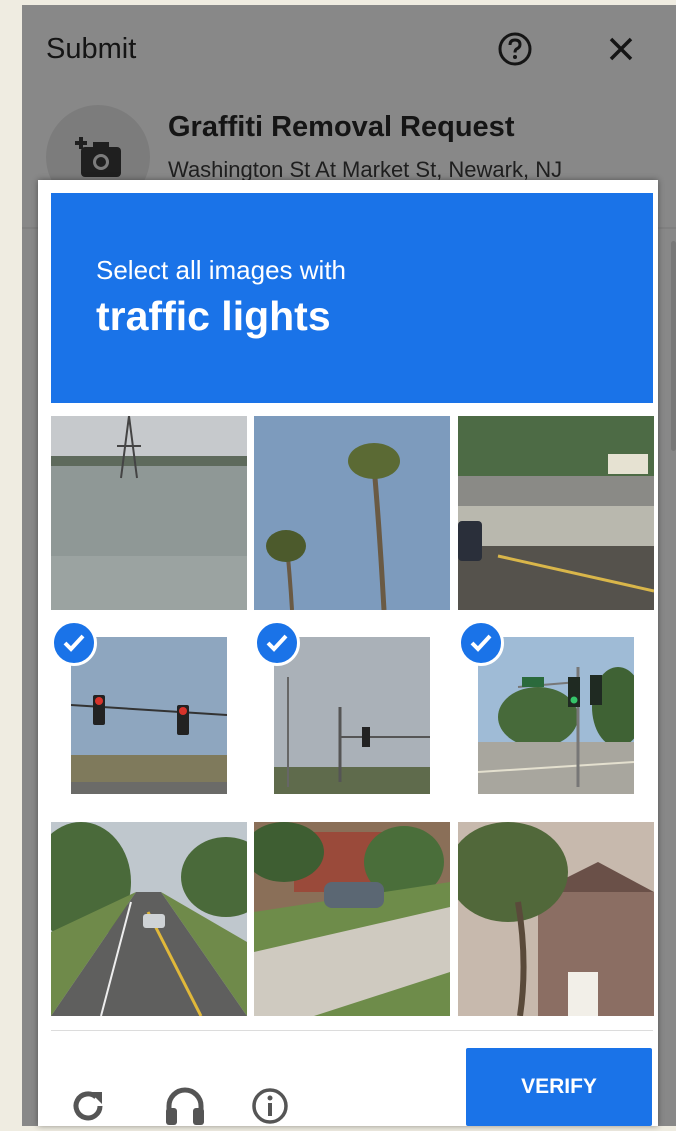 The height and width of the screenshot is (1131, 676). I want to click on reload-icon, so click(88, 1106).